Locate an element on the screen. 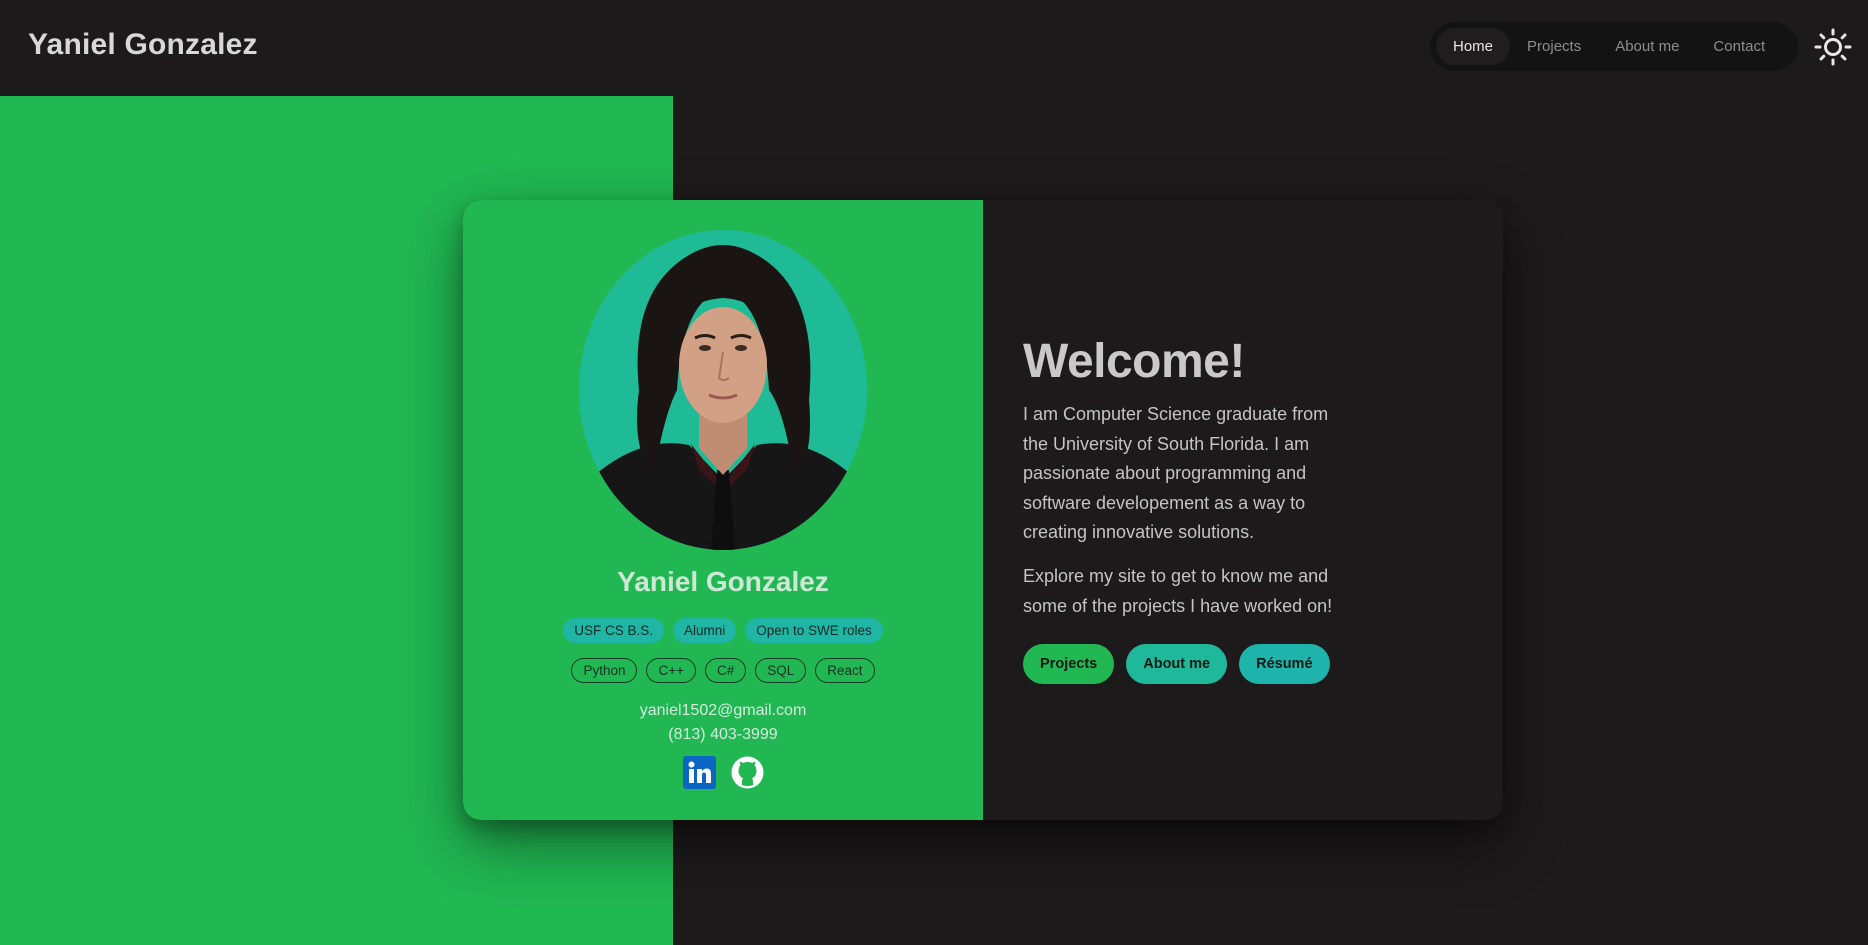 The width and height of the screenshot is (1868, 945). skill-tags: Python C++ C# SQL React is located at coordinates (723, 670).